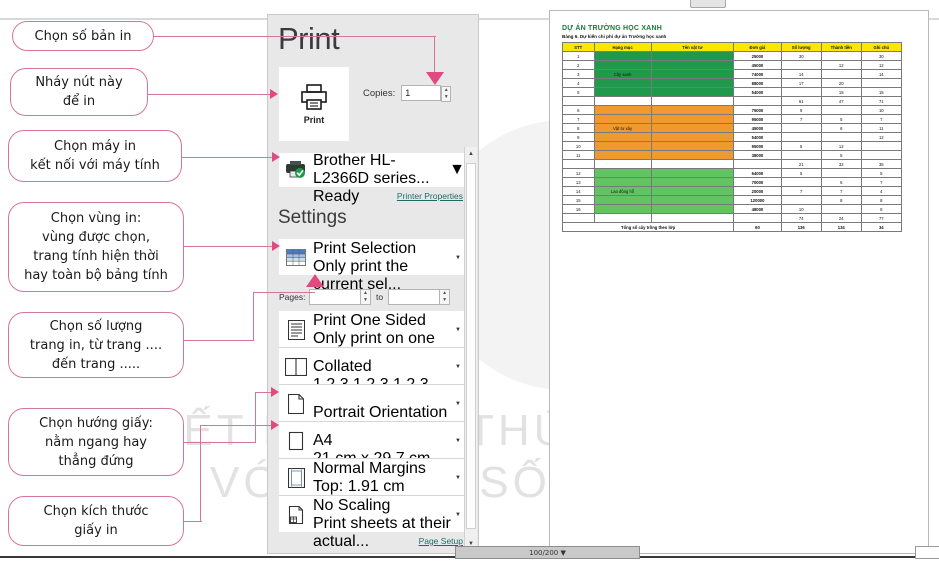 Image resolution: width=939 pixels, height=566 pixels. I want to click on table-cell: 16, so click(578, 209).